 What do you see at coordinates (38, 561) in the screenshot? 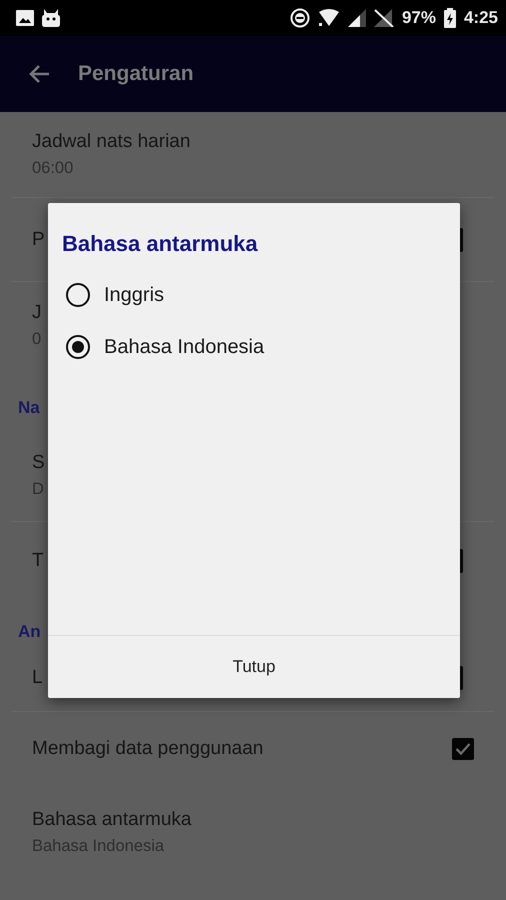
I see `setting-title: T` at bounding box center [38, 561].